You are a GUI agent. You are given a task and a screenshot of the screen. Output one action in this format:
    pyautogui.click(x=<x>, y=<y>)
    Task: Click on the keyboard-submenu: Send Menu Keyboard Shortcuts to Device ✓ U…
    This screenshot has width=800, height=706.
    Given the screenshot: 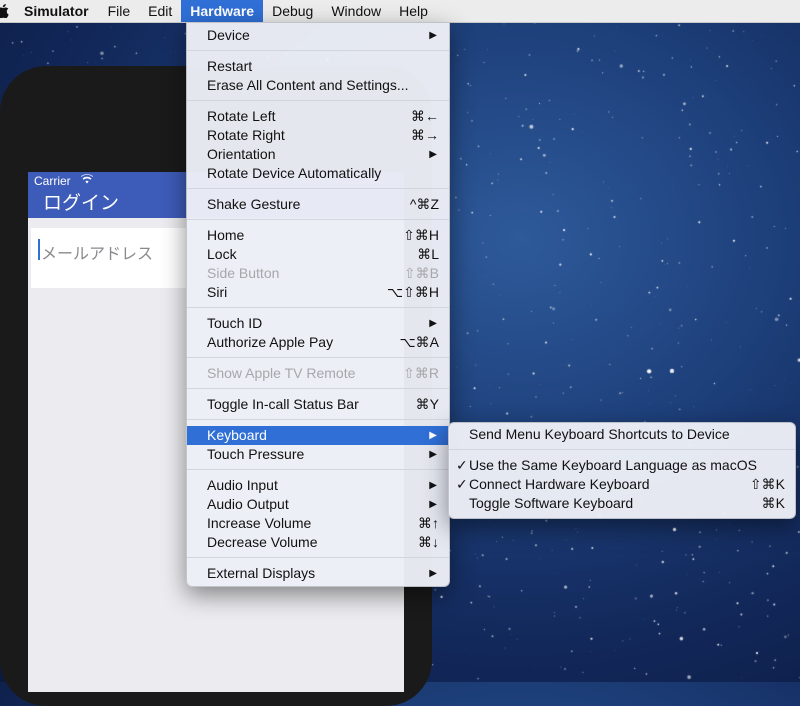 What is the action you would take?
    pyautogui.click(x=622, y=470)
    